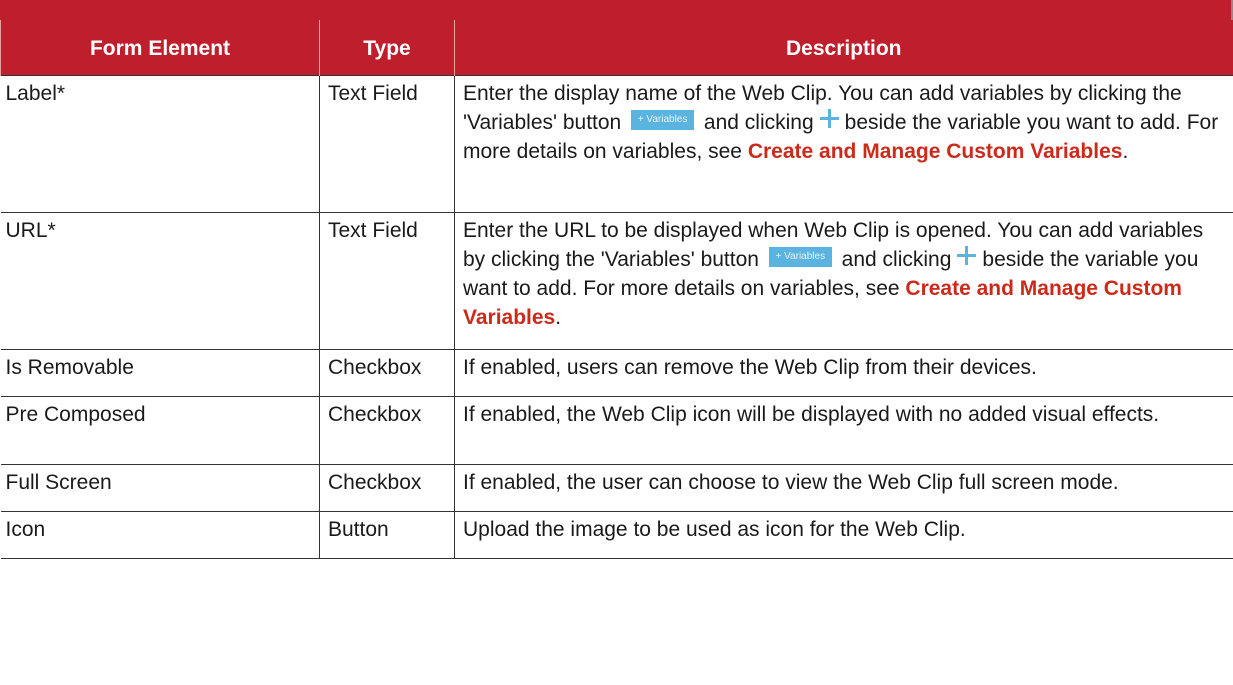 This screenshot has width=1233, height=685. Describe the element at coordinates (160, 372) in the screenshot. I see `cell-form-element: Is Removable` at that location.